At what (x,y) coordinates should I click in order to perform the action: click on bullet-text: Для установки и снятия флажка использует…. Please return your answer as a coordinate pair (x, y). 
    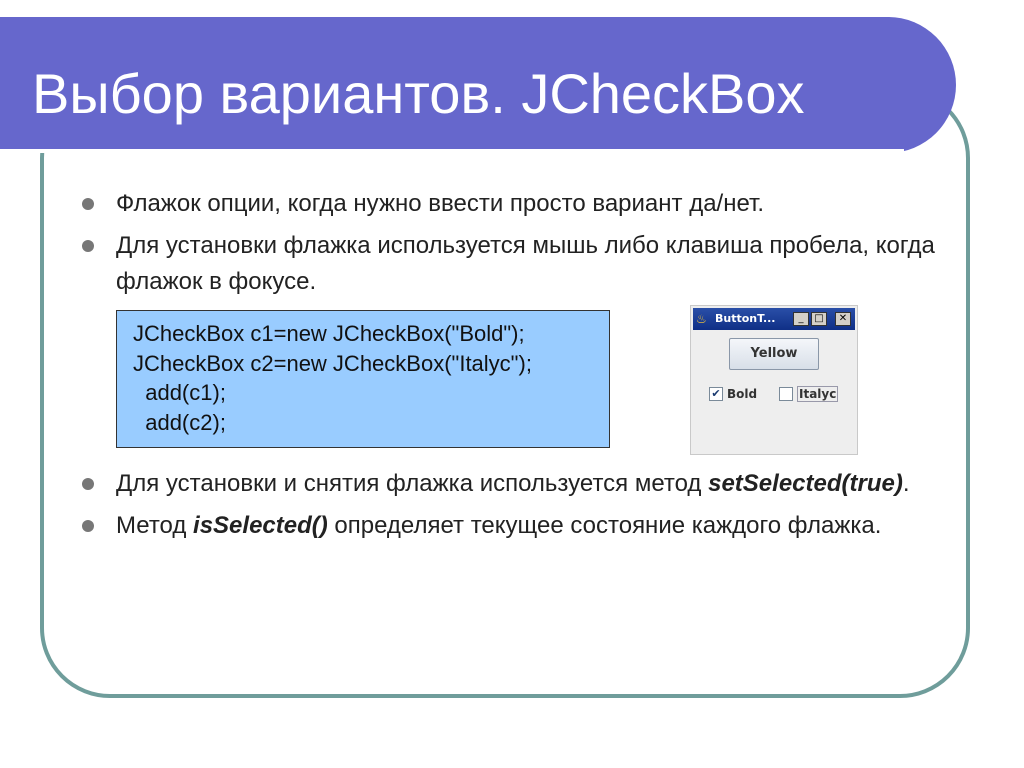
    Looking at the image, I should click on (412, 483).